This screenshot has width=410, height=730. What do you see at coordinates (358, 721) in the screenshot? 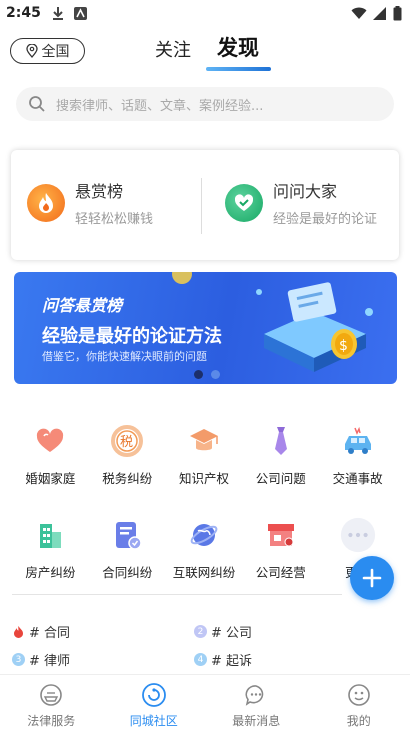
I see `nav-label: 我的` at bounding box center [358, 721].